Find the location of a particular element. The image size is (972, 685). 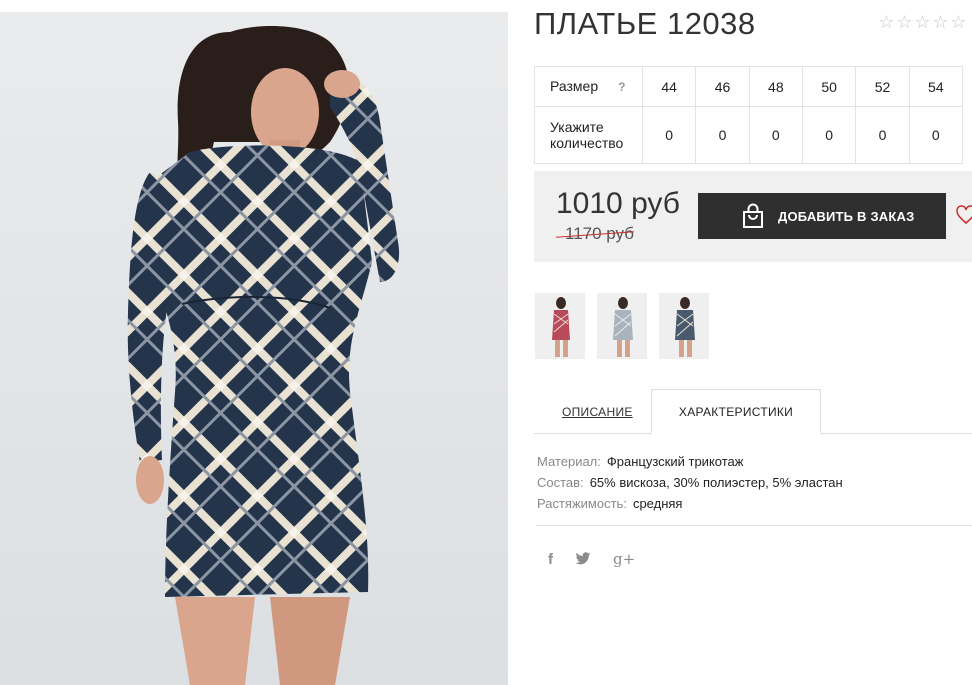

add-to-order-label: ДОБАВИТЬ В ЗАКАЗ is located at coordinates (846, 216).